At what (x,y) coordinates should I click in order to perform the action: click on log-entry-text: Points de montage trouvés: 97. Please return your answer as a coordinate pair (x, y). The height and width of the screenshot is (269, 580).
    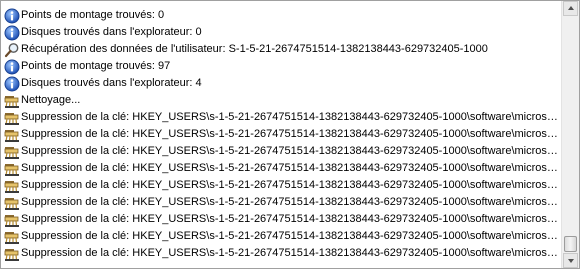
    Looking at the image, I should click on (96, 66).